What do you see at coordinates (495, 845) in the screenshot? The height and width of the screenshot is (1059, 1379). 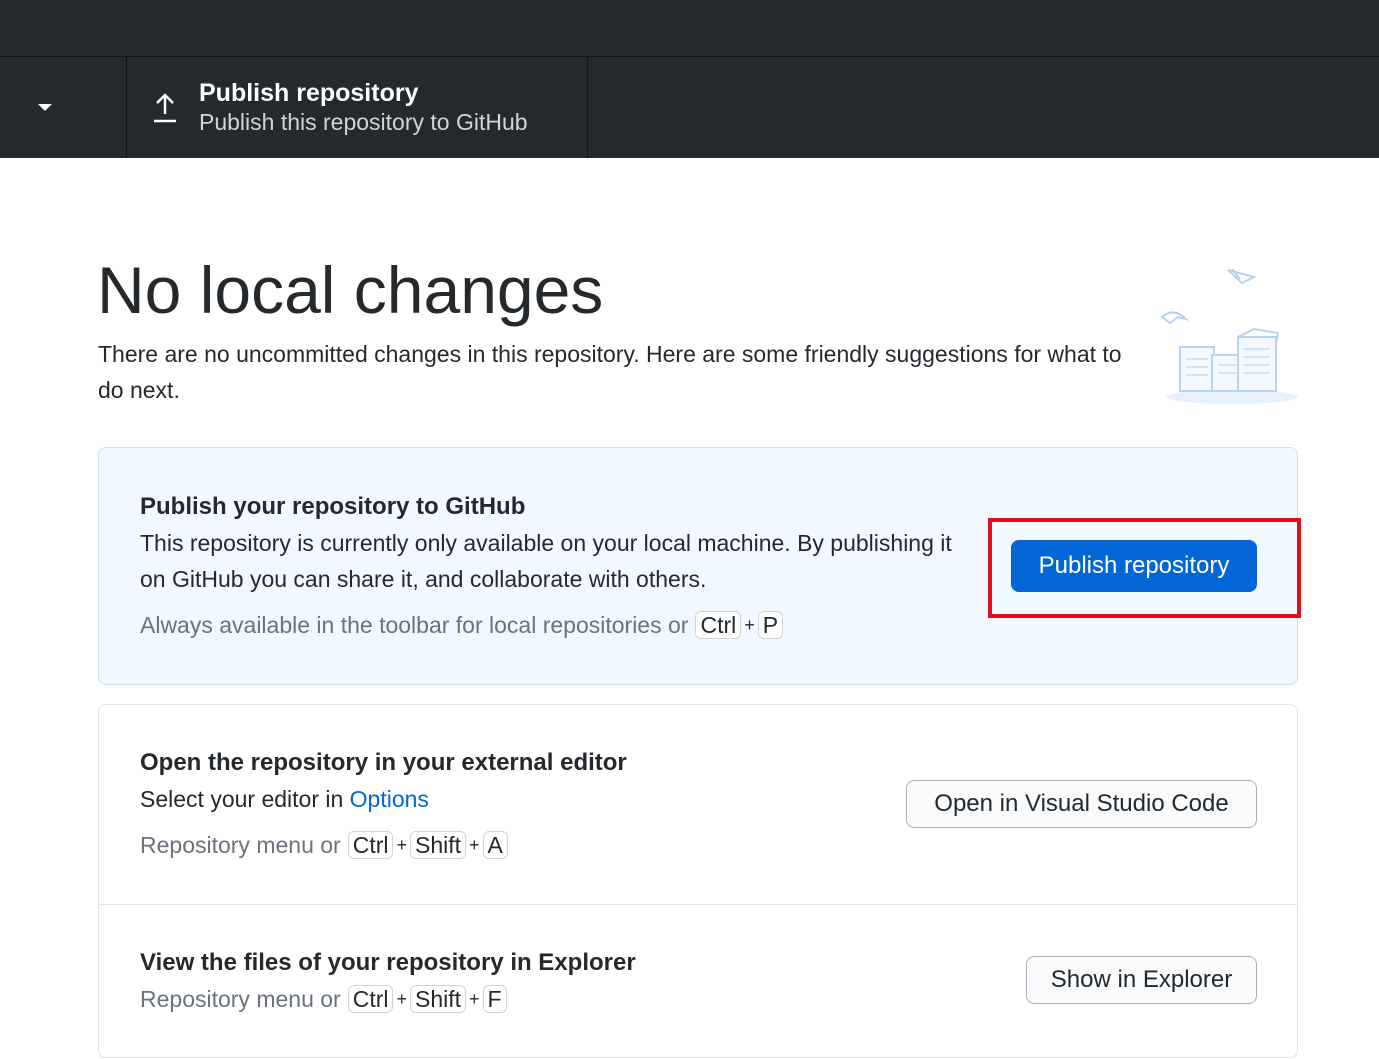 I see `shortcut-key: A` at bounding box center [495, 845].